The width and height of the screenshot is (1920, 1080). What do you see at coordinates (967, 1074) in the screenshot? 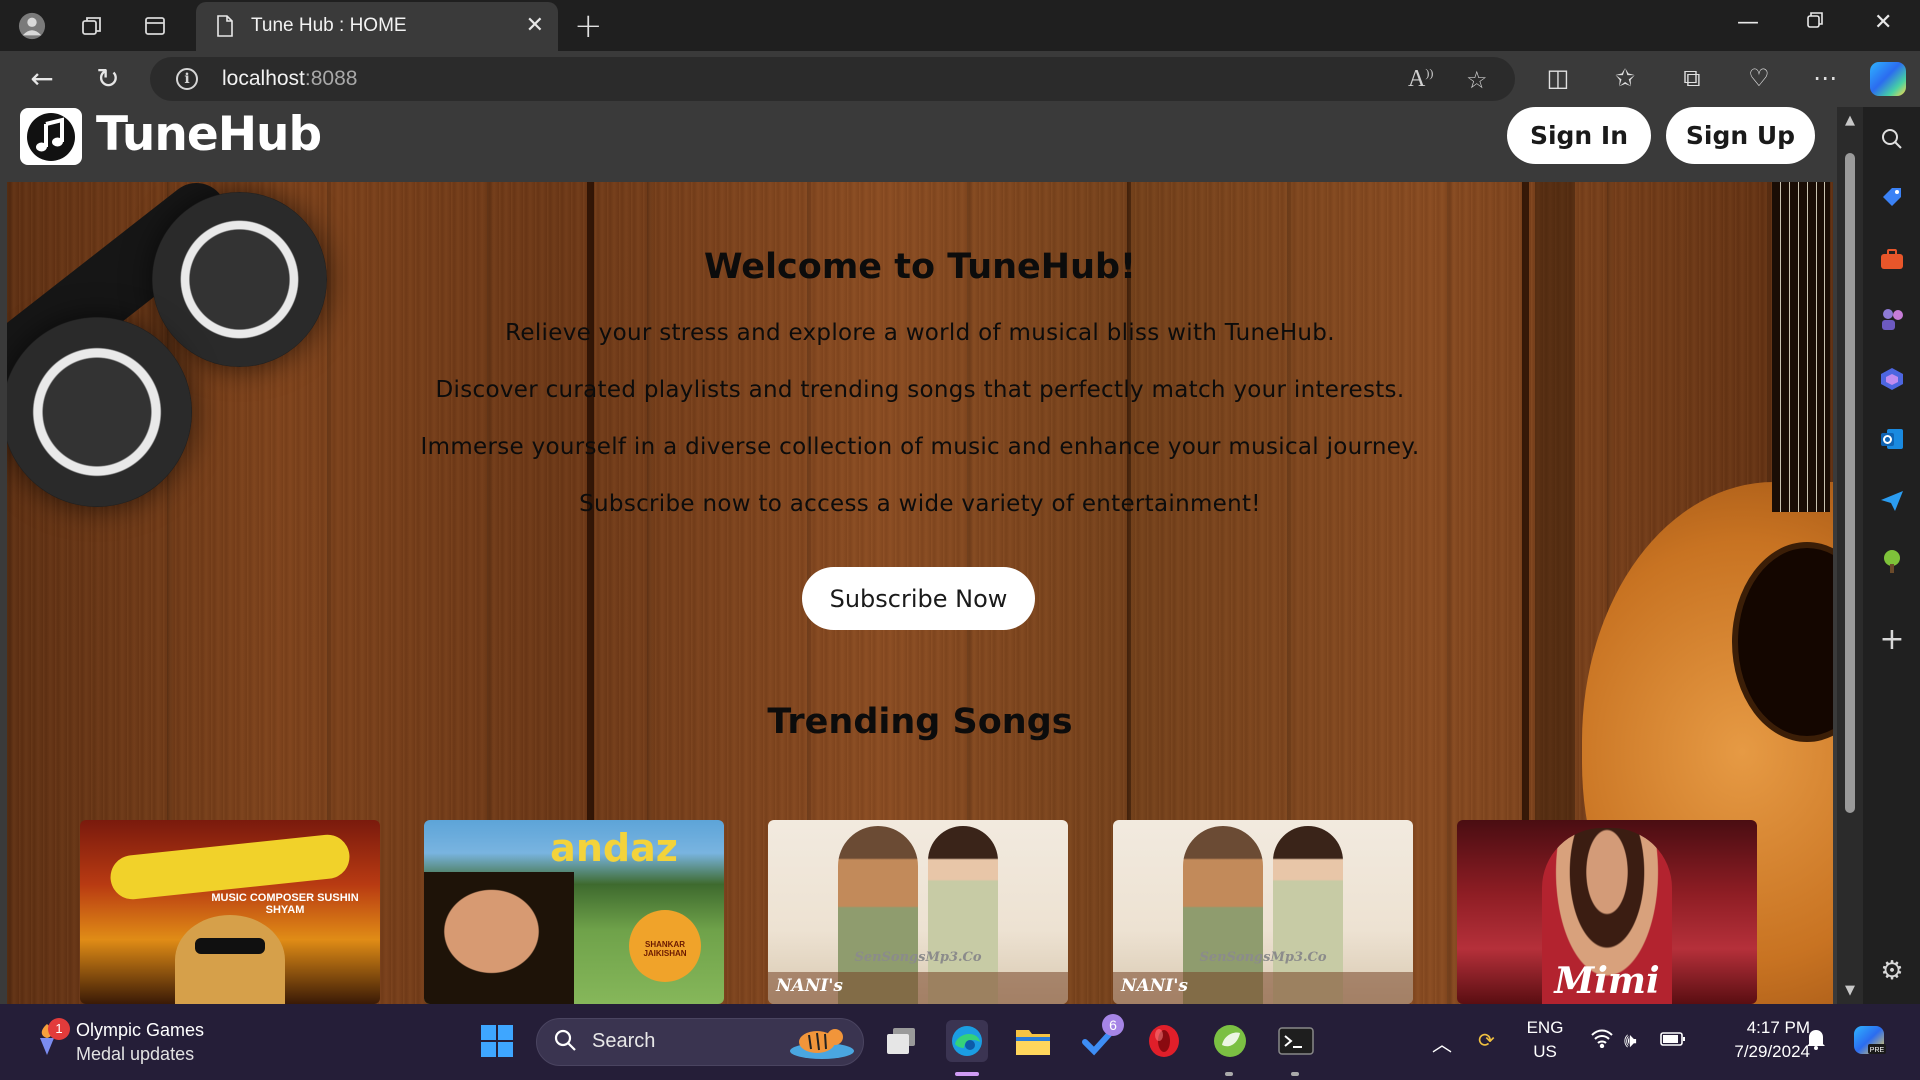
I see `active-app-indicator` at bounding box center [967, 1074].